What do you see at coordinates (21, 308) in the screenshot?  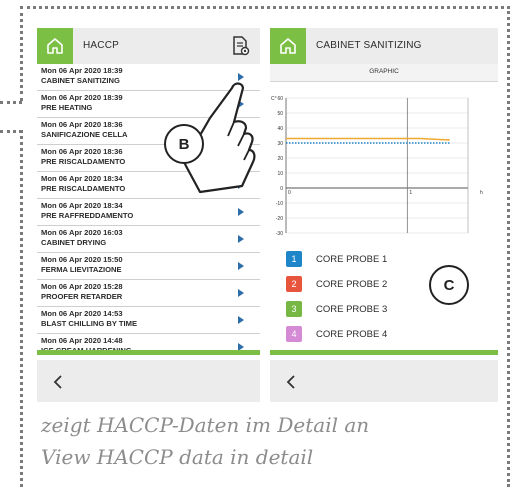 I see `frame-left-border-lower` at bounding box center [21, 308].